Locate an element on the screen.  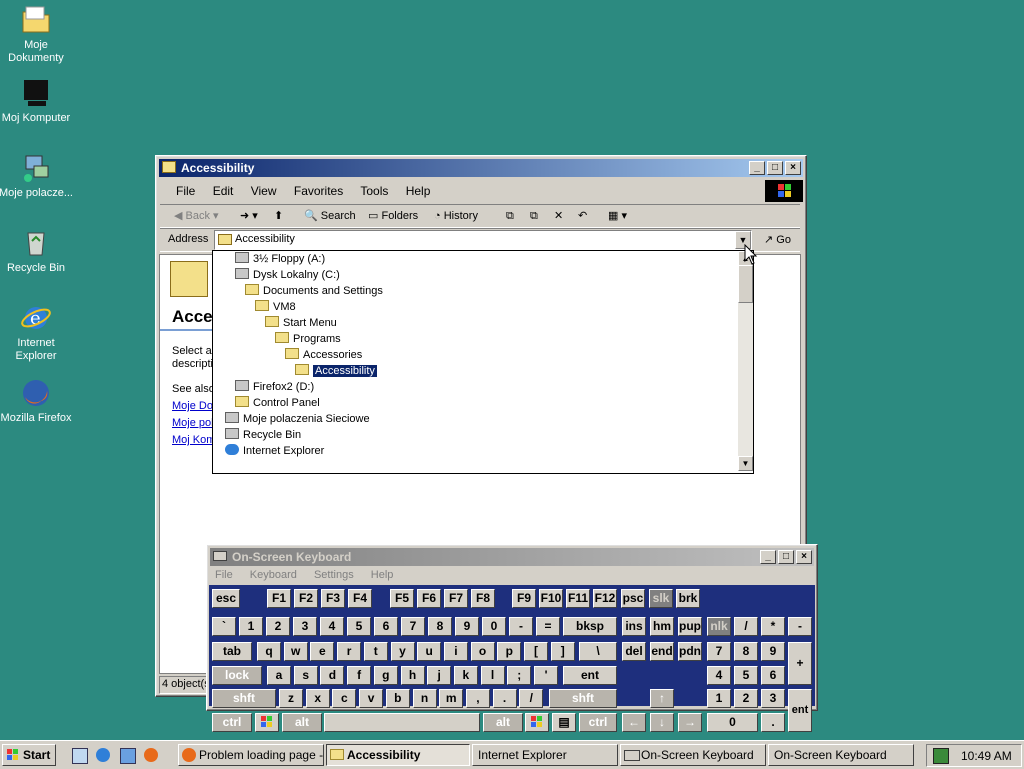
key-letter: p is located at coordinates (509, 651).